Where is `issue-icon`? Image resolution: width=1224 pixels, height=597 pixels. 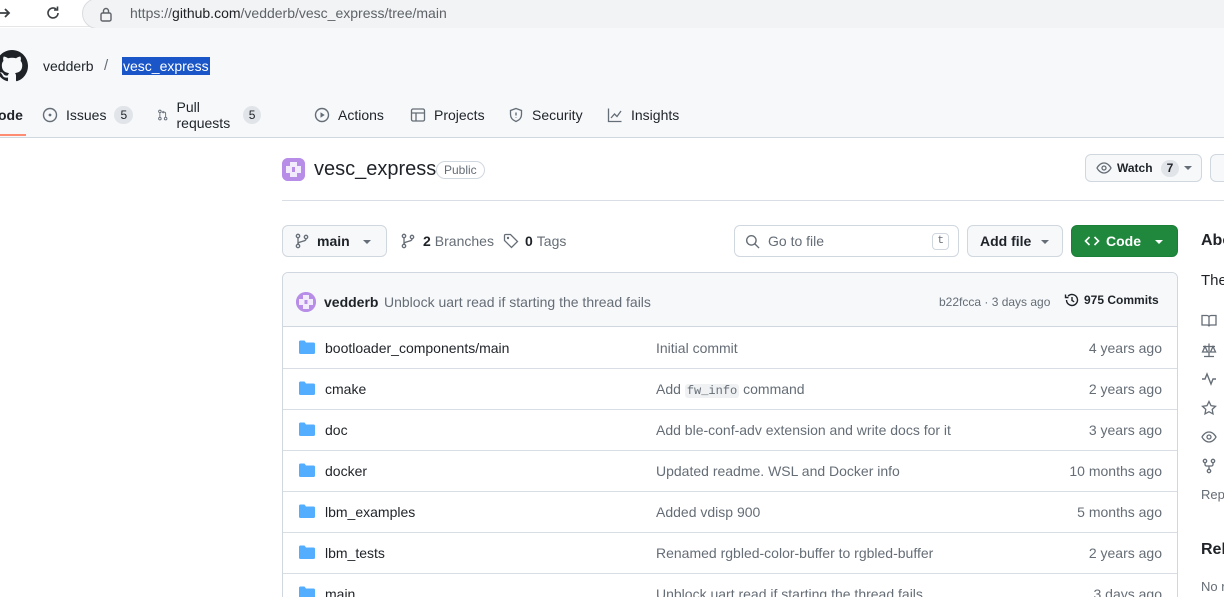
issue-icon is located at coordinates (50, 115).